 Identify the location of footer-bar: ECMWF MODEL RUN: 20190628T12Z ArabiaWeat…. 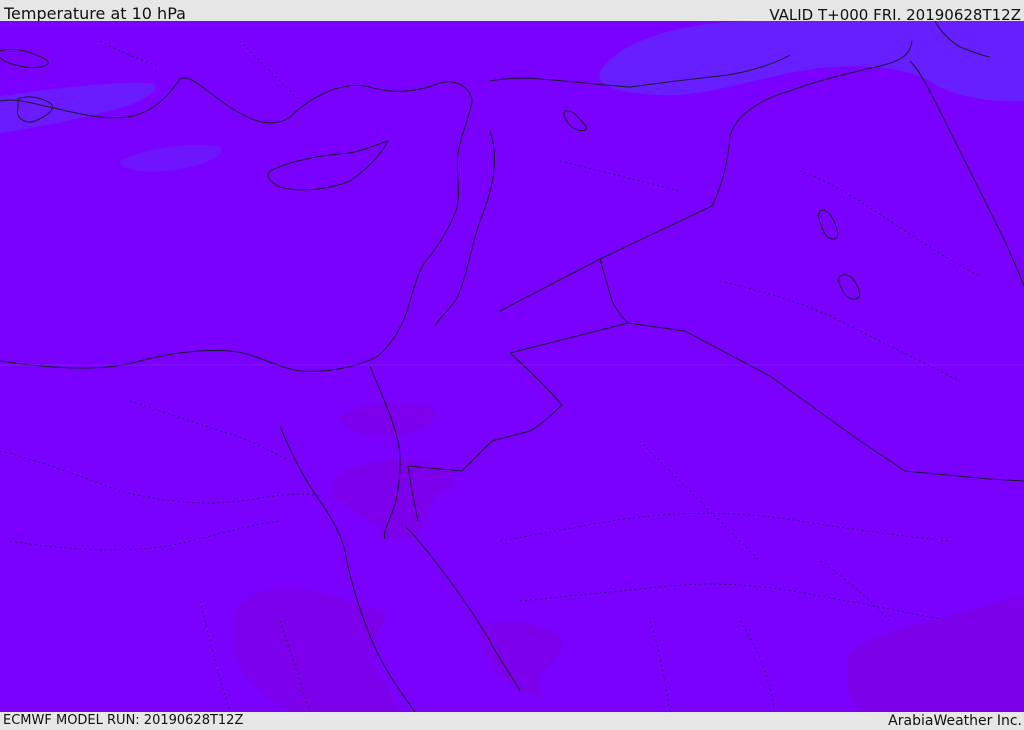
(512, 720).